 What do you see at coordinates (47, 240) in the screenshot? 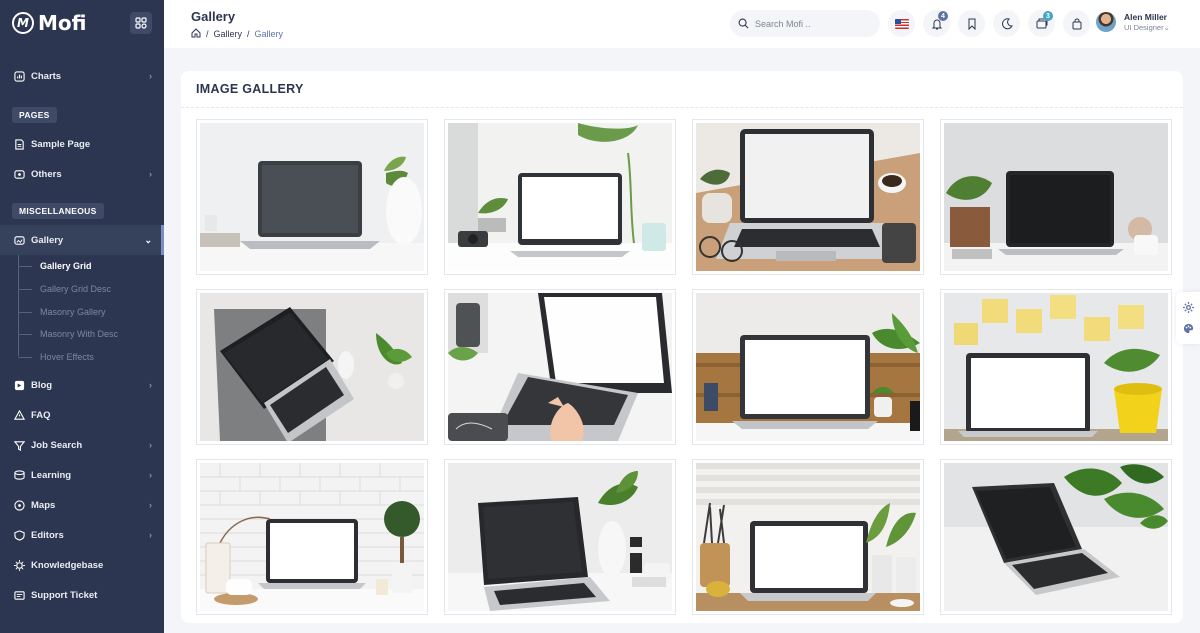
I see `sidebar-item-label: Gallery` at bounding box center [47, 240].